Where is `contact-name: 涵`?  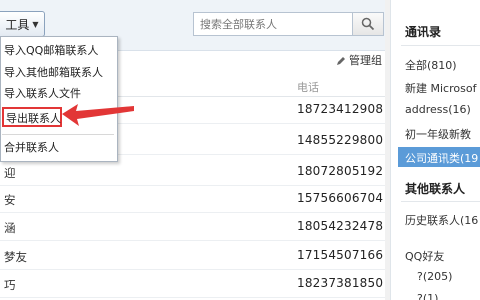
contact-name: 涵 is located at coordinates (10, 228).